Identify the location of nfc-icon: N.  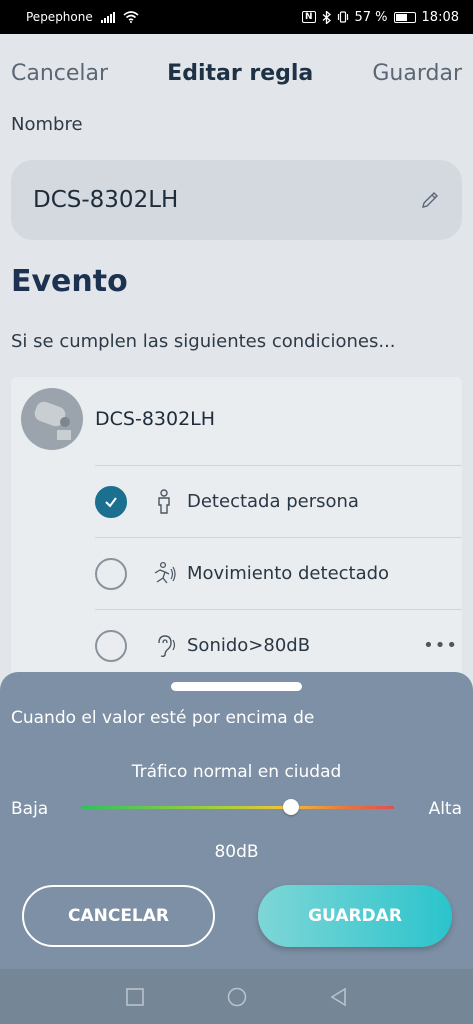
(308, 17).